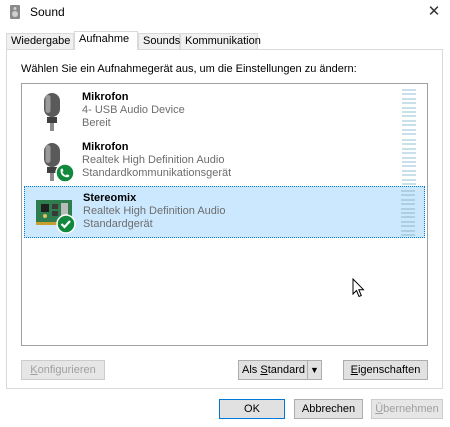  What do you see at coordinates (220, 41) in the screenshot?
I see `tab-kommunikation: Kommunikation` at bounding box center [220, 41].